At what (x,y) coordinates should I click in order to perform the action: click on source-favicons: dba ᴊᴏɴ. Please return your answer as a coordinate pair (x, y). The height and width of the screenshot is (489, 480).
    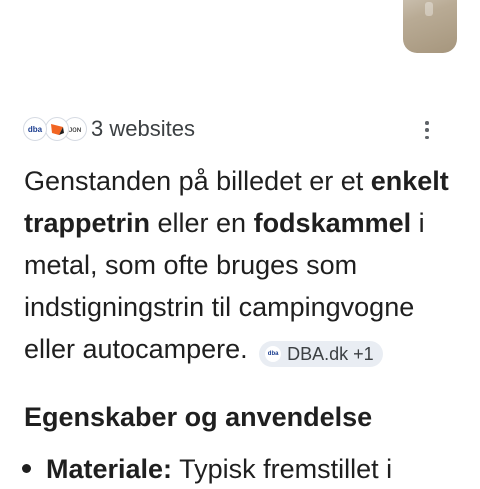
    Looking at the image, I should click on (55, 129).